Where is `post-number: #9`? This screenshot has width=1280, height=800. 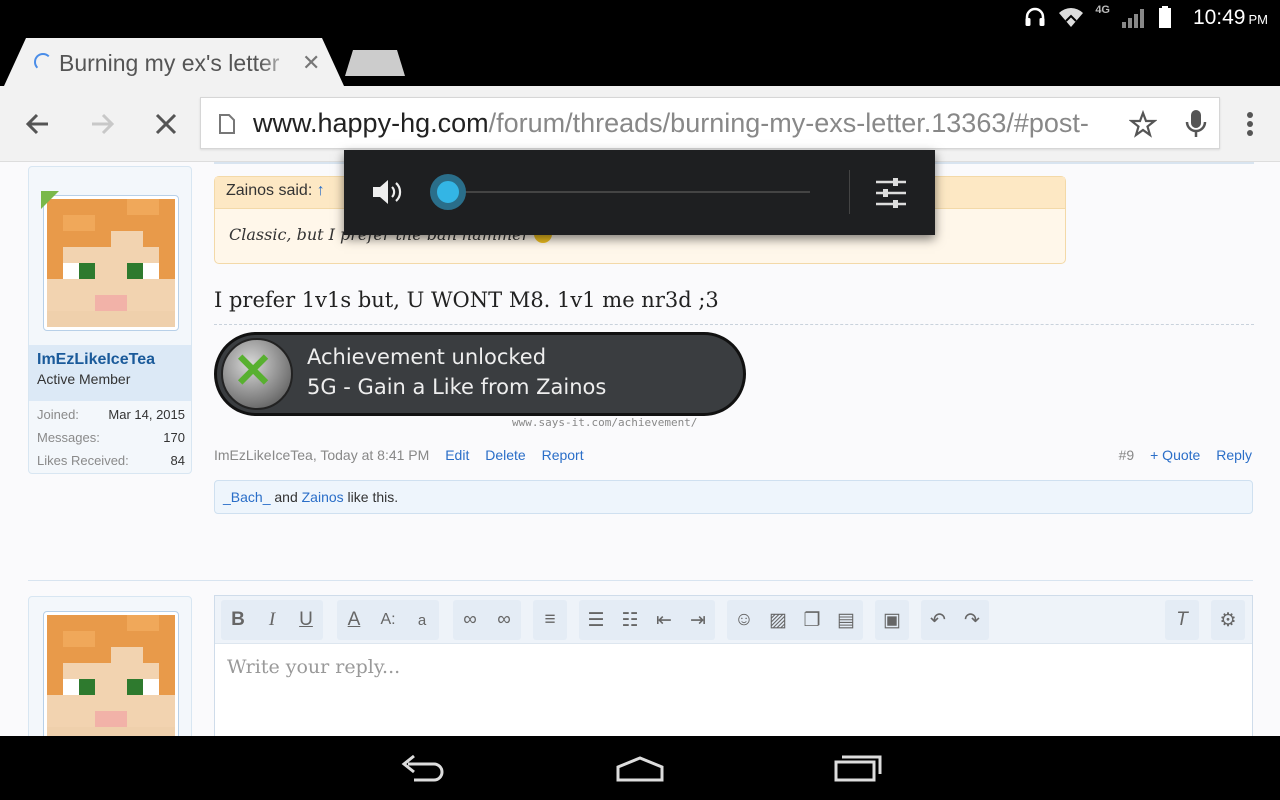
post-number: #9 is located at coordinates (1127, 455).